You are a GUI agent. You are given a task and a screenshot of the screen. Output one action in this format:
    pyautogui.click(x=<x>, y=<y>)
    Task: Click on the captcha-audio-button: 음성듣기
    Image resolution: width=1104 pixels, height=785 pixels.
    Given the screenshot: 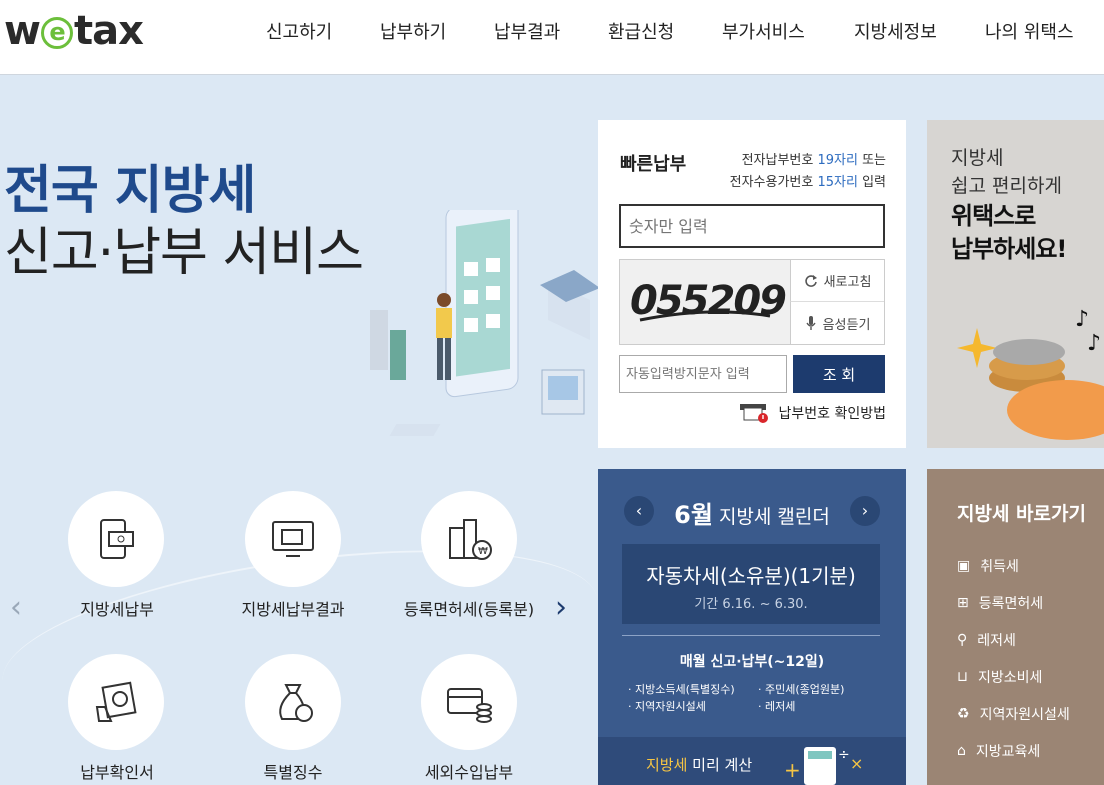 What is the action you would take?
    pyautogui.click(x=837, y=323)
    